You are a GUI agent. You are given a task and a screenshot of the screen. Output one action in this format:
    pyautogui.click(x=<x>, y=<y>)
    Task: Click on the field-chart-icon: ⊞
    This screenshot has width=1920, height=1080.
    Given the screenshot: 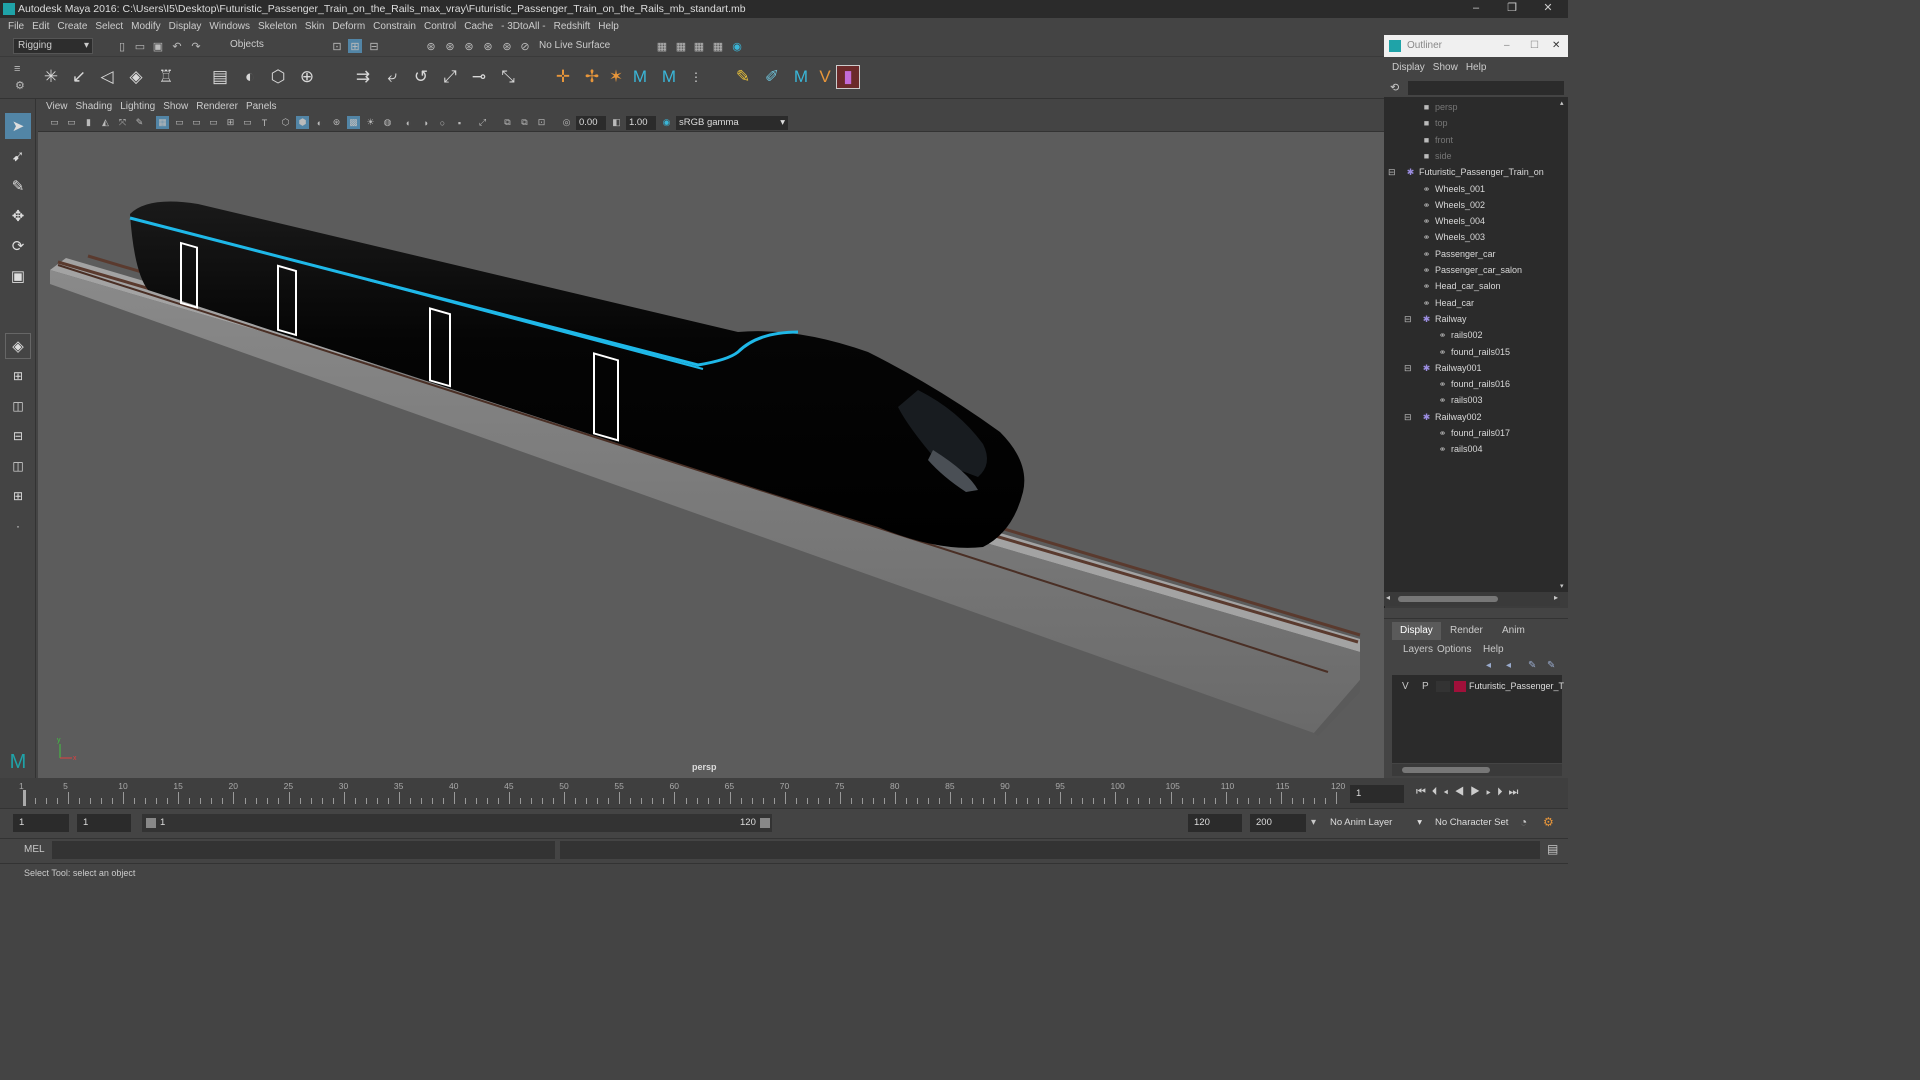 What is the action you would take?
    pyautogui.click(x=230, y=122)
    